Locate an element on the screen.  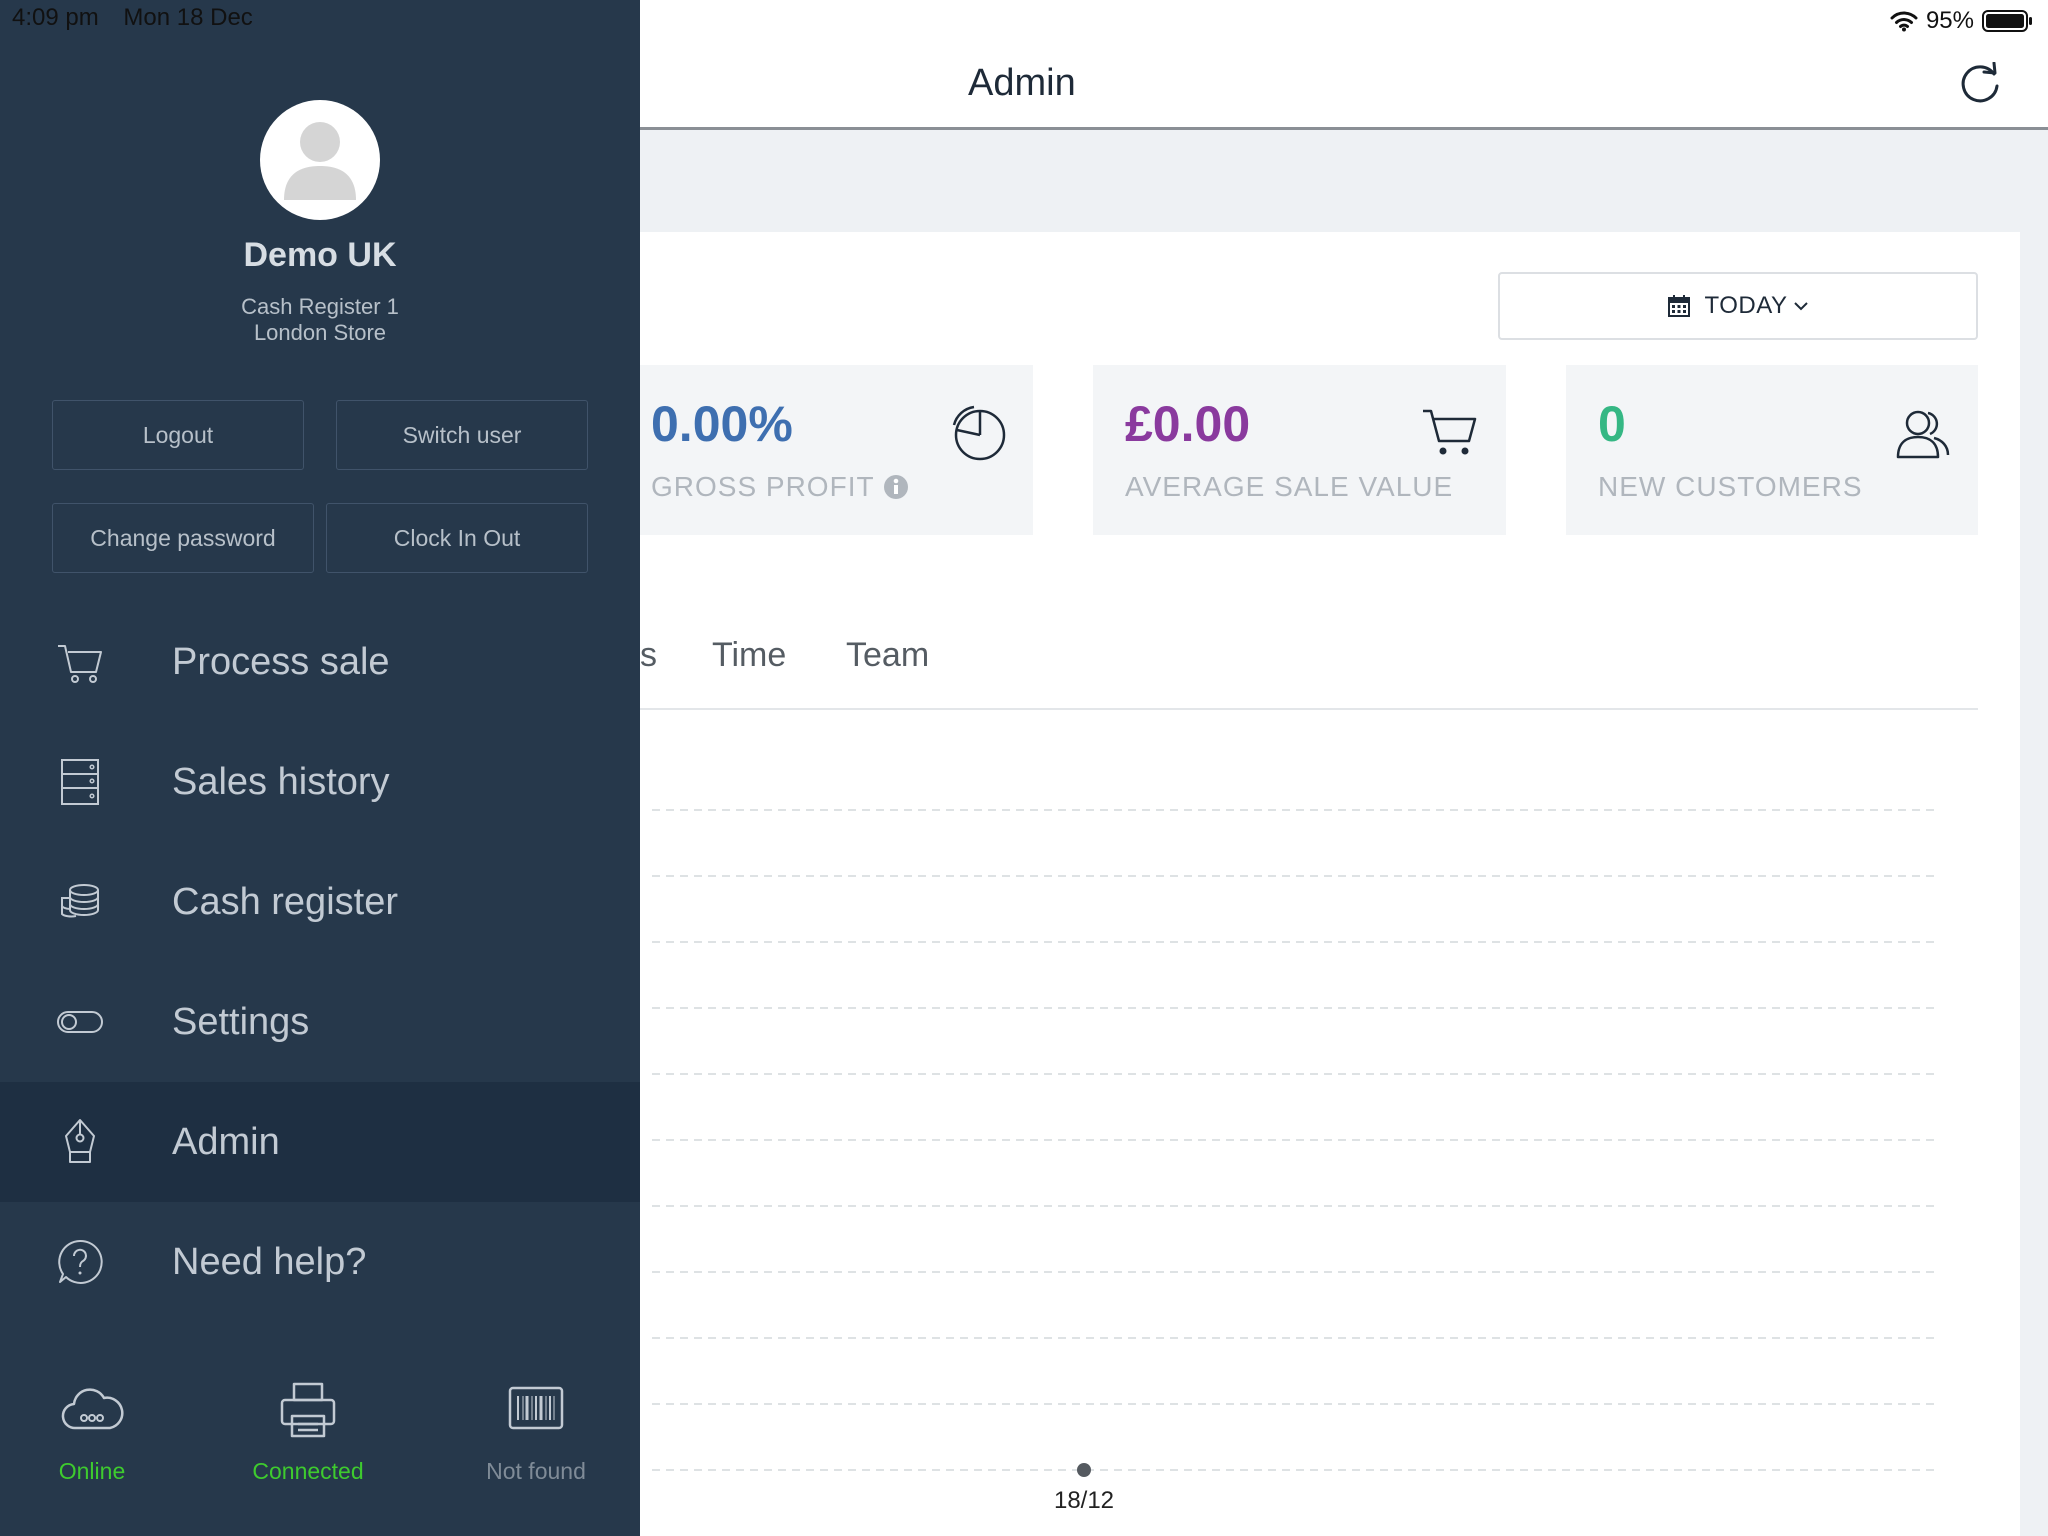
period-label: TODAY is located at coordinates (1746, 305).